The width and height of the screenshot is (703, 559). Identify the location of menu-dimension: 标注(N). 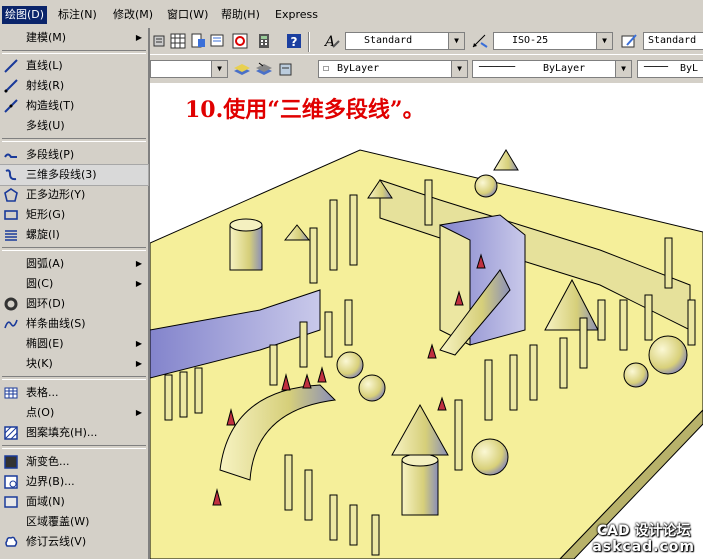
(77, 15).